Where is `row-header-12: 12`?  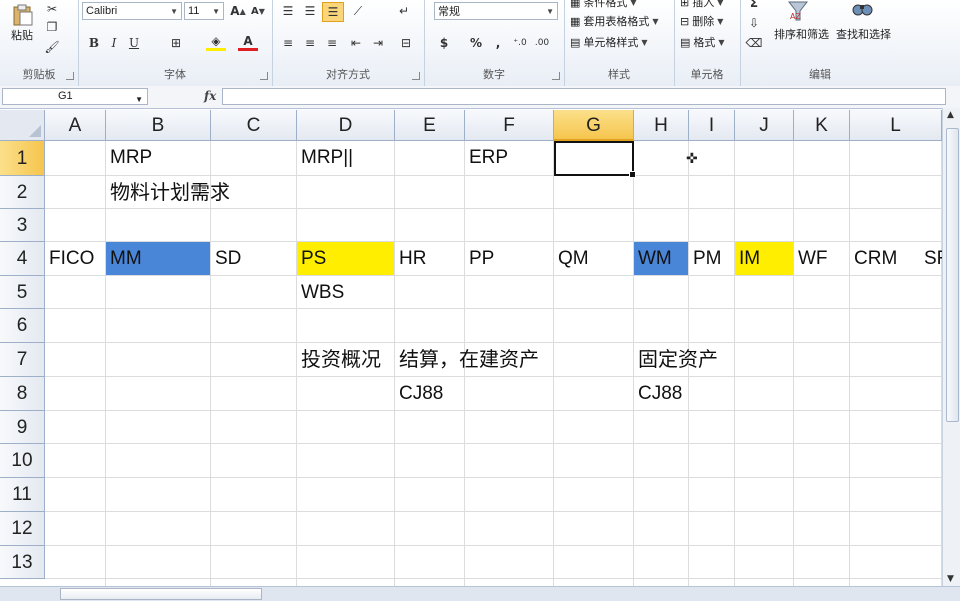
row-header-12: 12 is located at coordinates (22, 529).